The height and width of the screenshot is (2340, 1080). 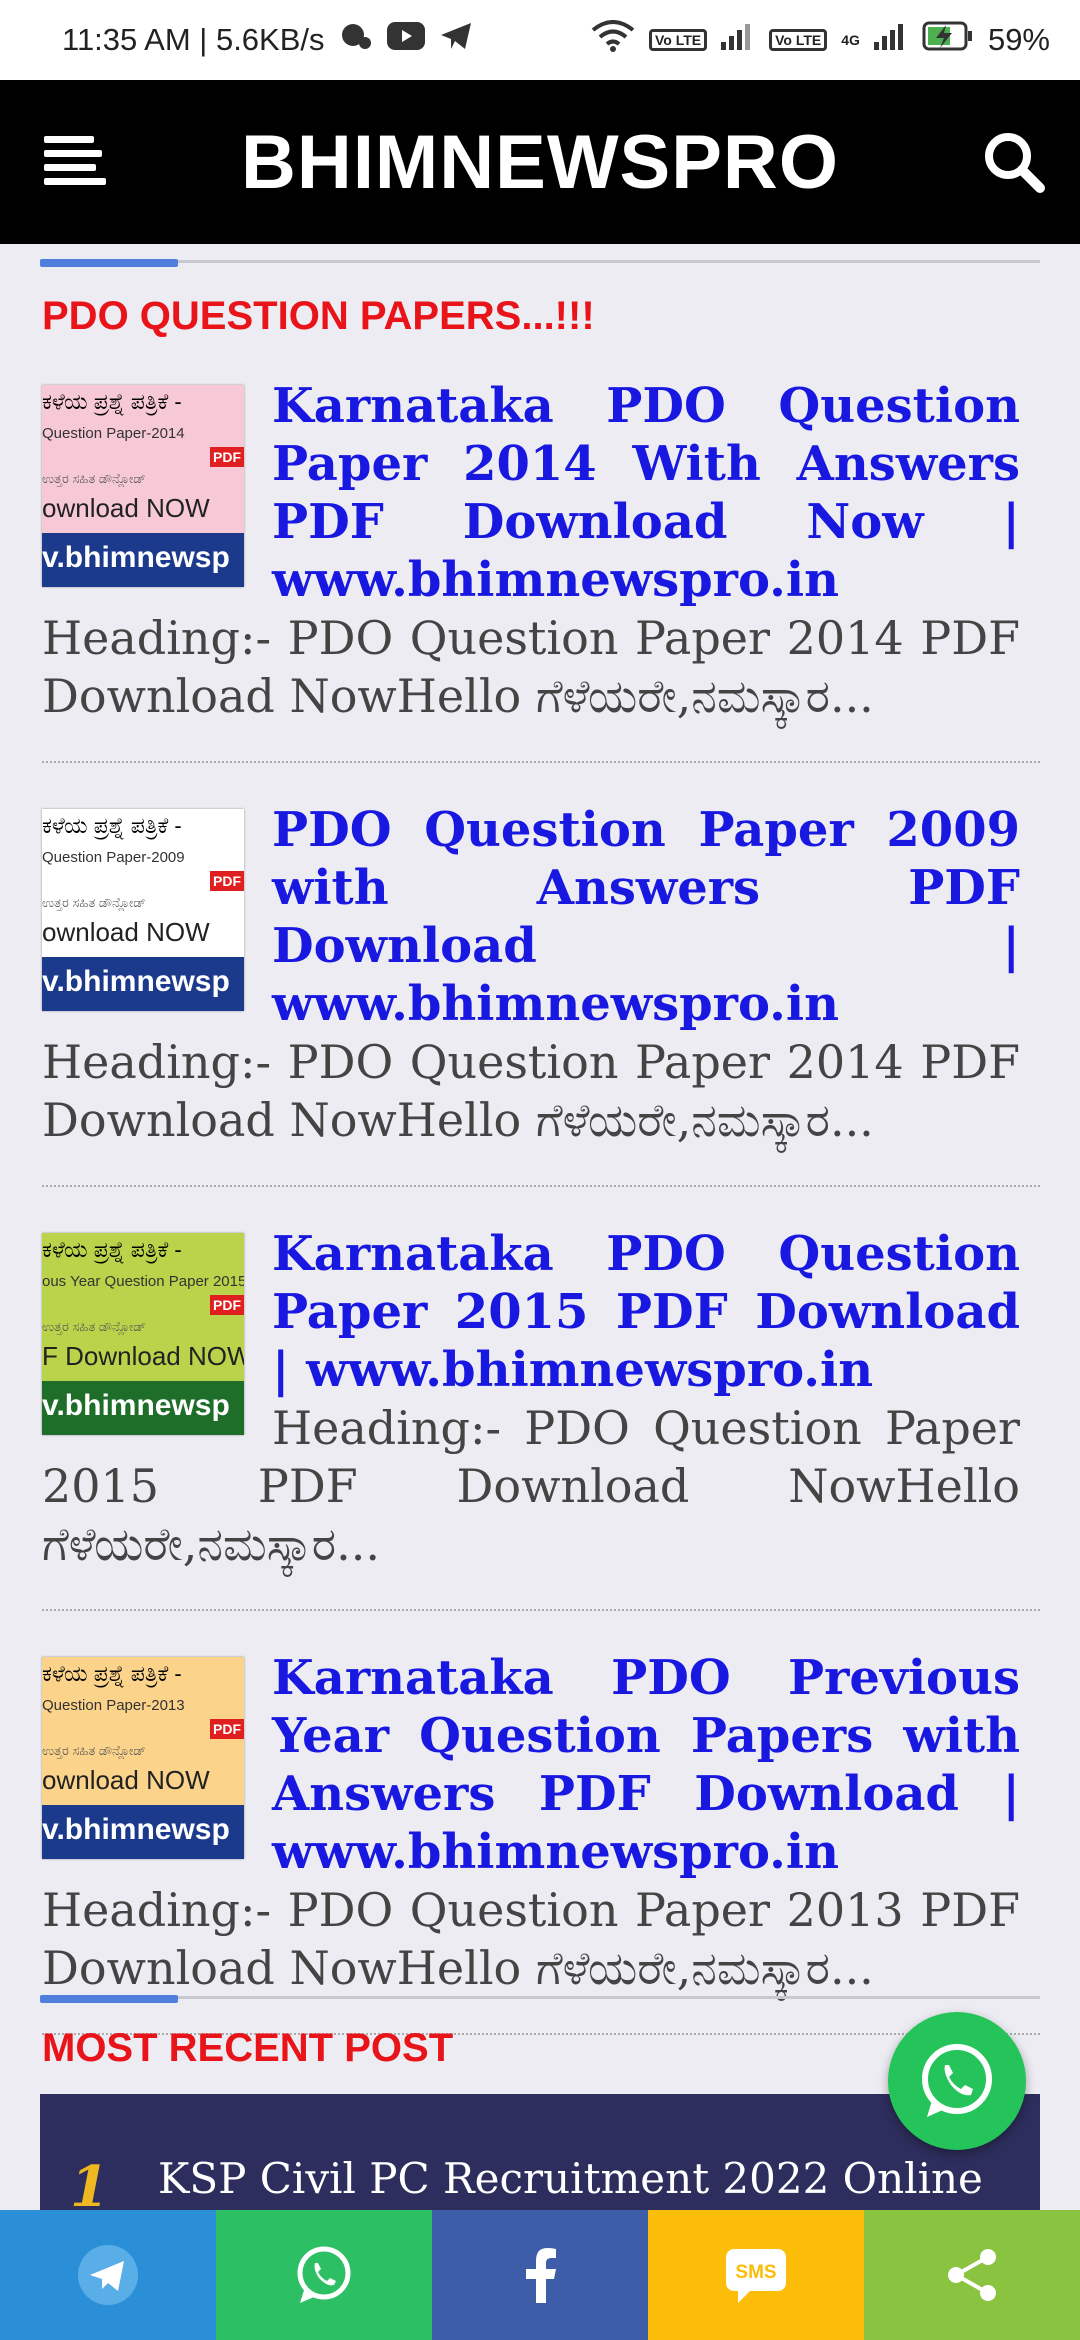 I want to click on share-bar: SMS, so click(x=540, y=2275).